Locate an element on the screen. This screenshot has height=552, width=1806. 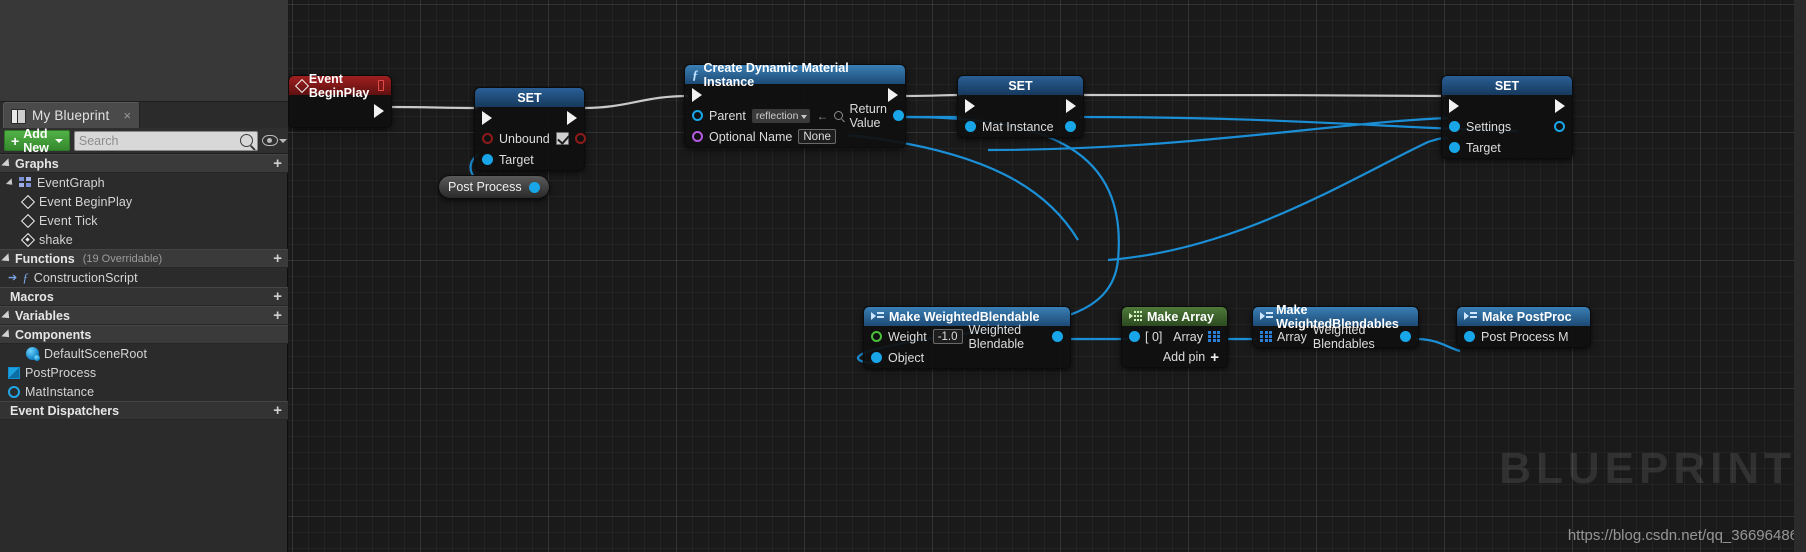
add-function-button: + is located at coordinates (277, 258).